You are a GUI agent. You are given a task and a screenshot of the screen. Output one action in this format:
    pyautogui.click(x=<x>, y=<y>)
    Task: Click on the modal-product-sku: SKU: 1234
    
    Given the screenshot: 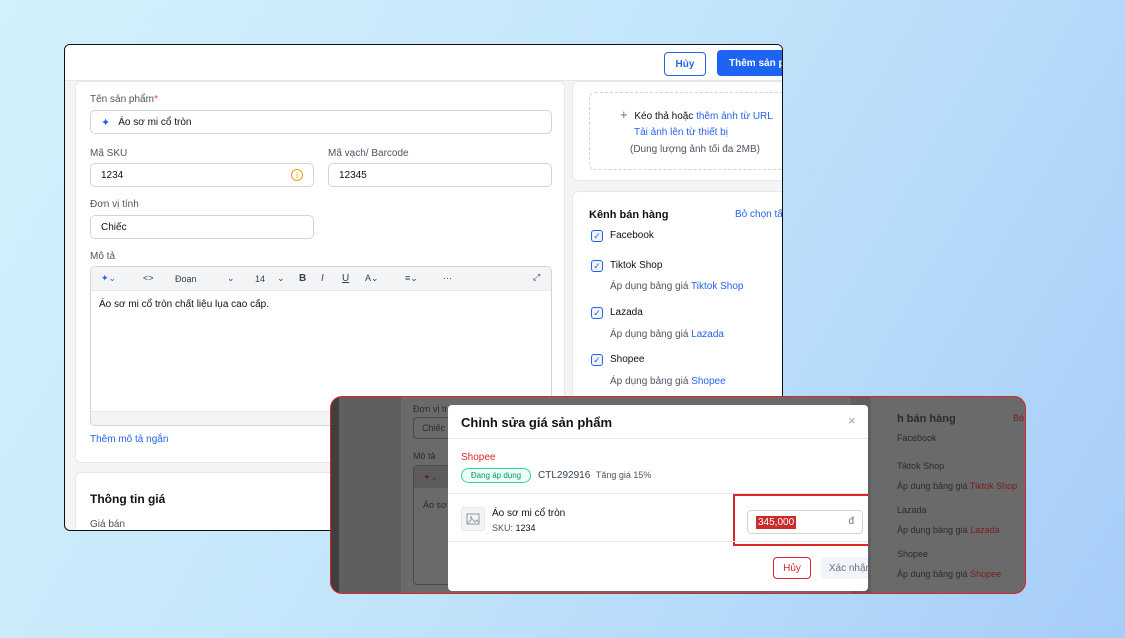 What is the action you would take?
    pyautogui.click(x=514, y=528)
    